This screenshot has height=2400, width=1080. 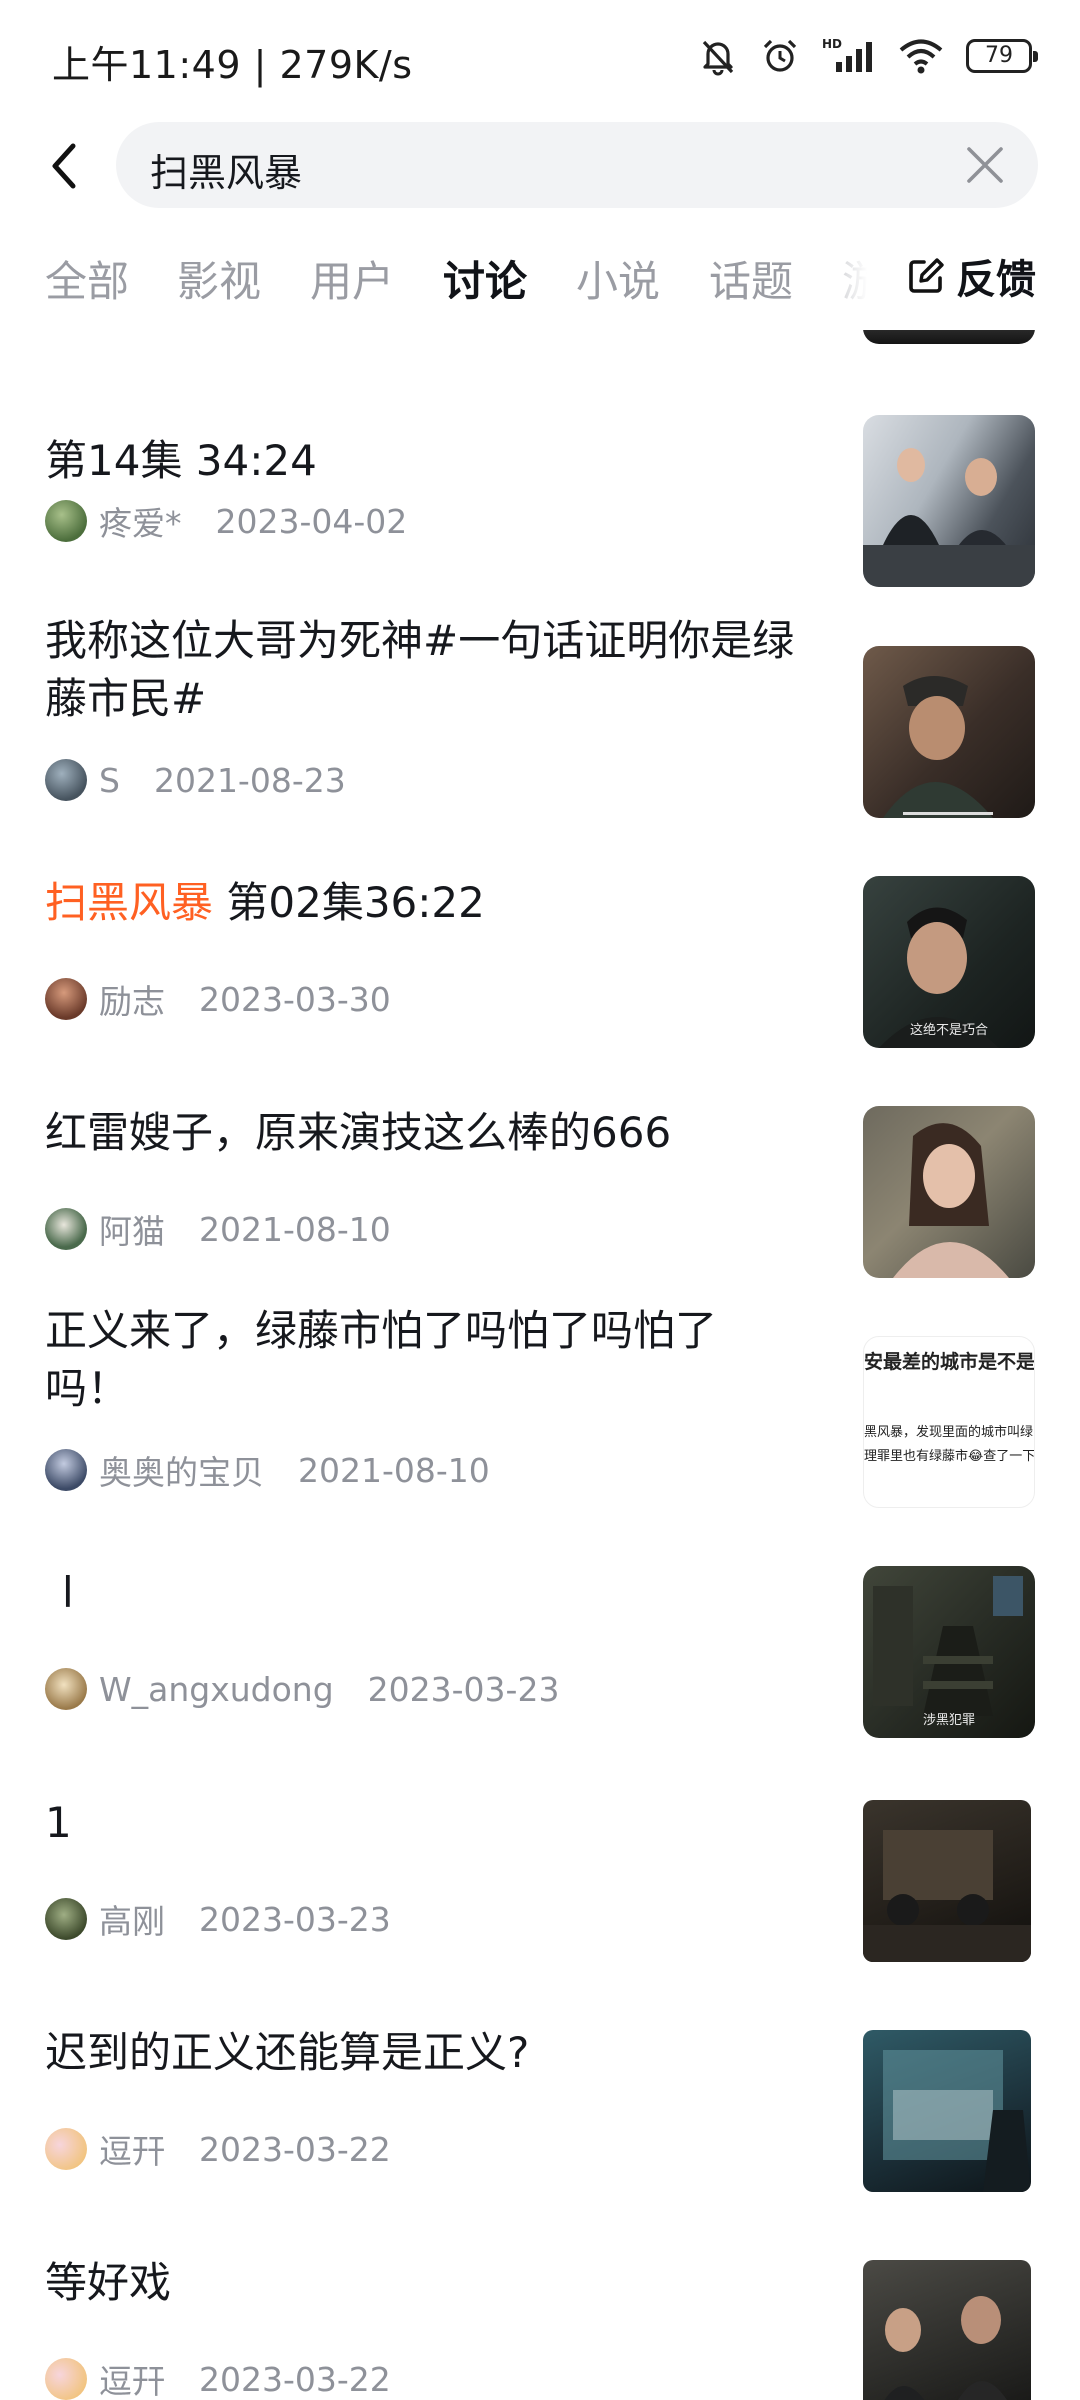 I want to click on status-icons: HD 79, so click(x=868, y=56).